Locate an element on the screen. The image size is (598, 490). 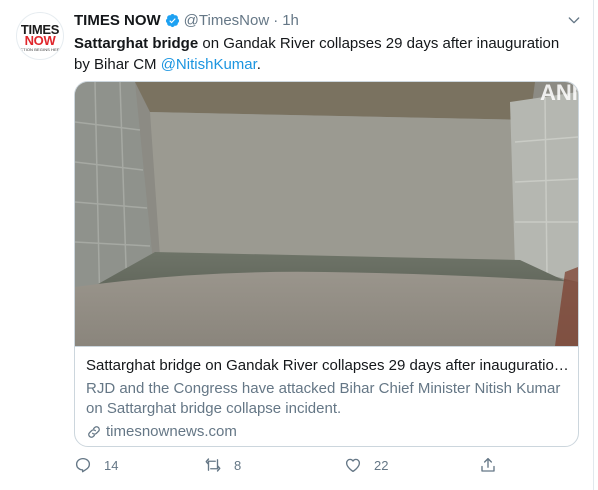
chevron-down-icon is located at coordinates (574, 20).